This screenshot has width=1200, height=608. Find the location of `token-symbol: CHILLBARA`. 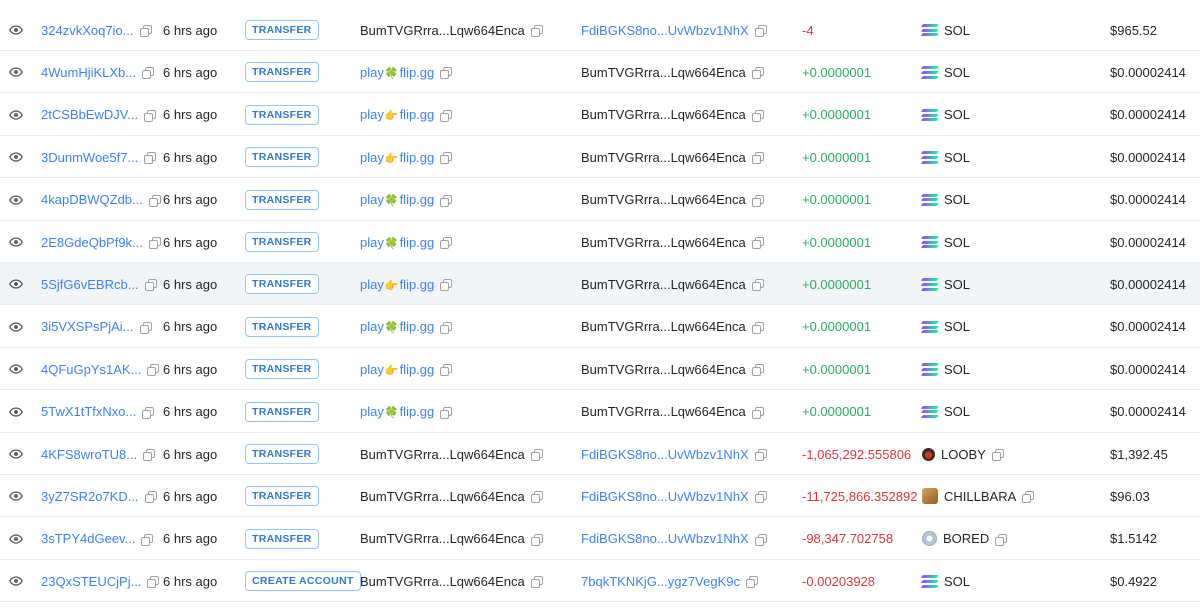

token-symbol: CHILLBARA is located at coordinates (980, 496).